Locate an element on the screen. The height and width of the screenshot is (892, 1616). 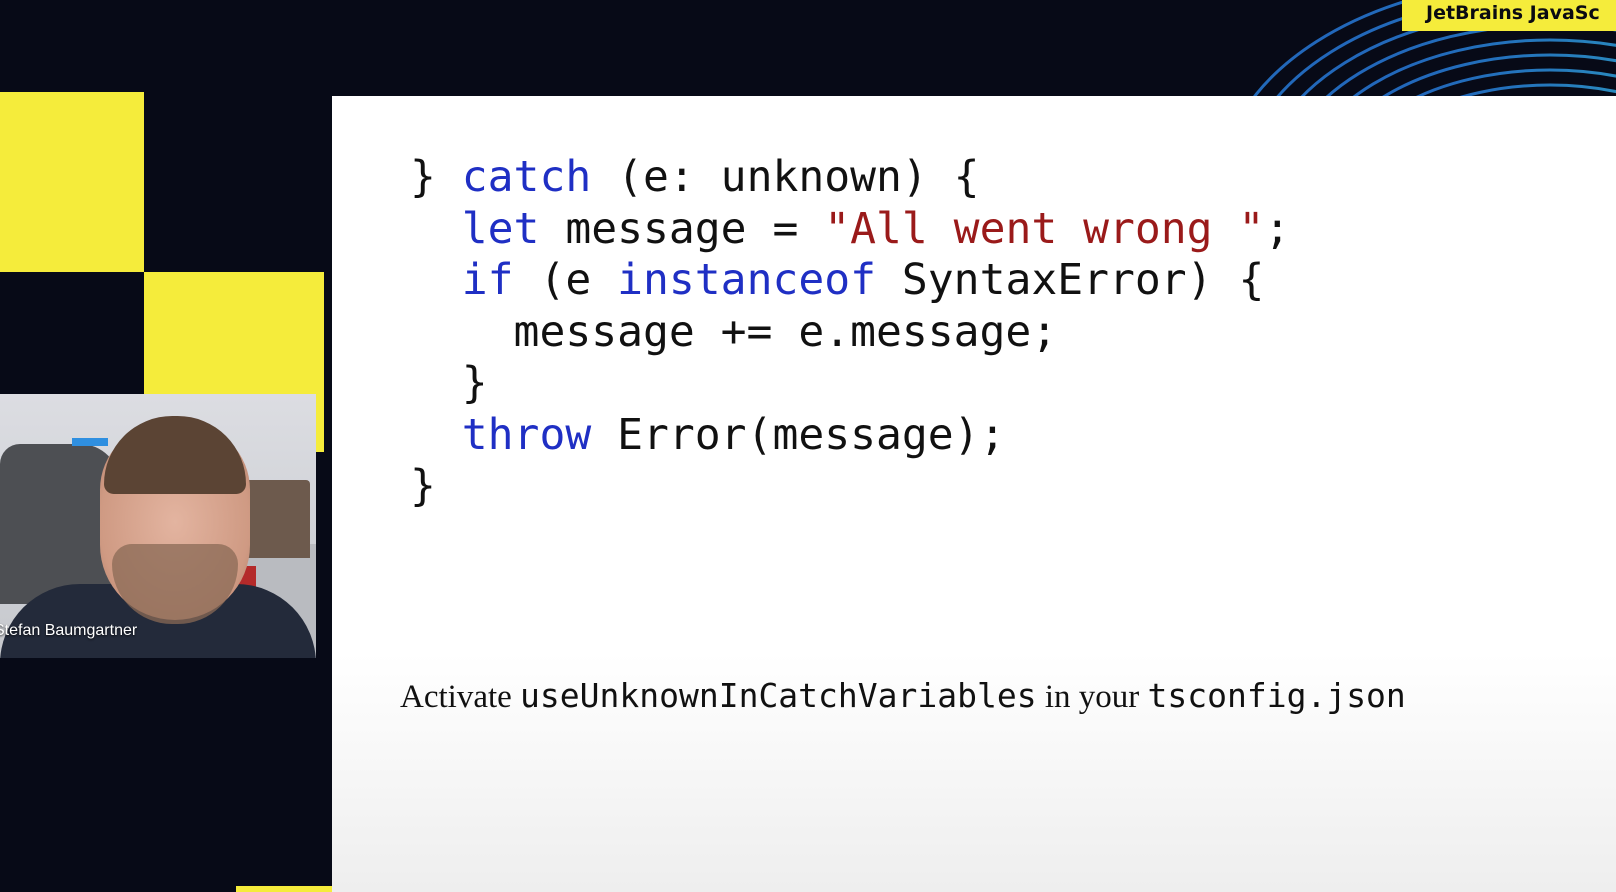
code-line: throw Error(message); is located at coordinates (708, 434).